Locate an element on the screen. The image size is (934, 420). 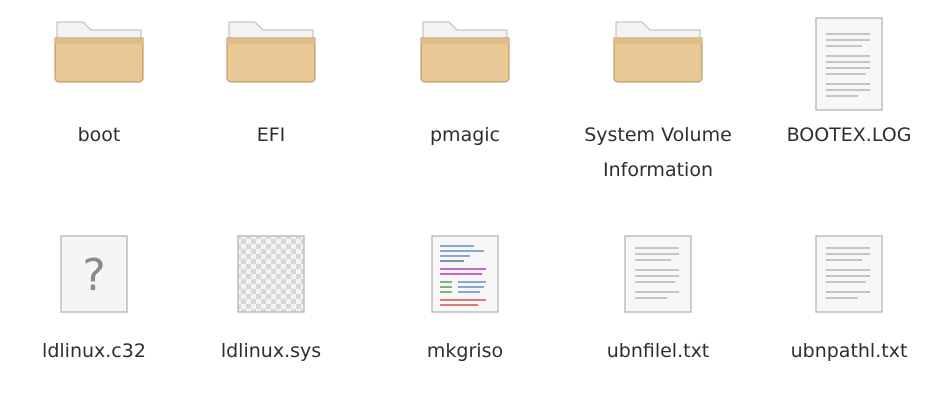
file-item-ubnpathl-txt: ubnpathl.txt is located at coordinates (849, 320).